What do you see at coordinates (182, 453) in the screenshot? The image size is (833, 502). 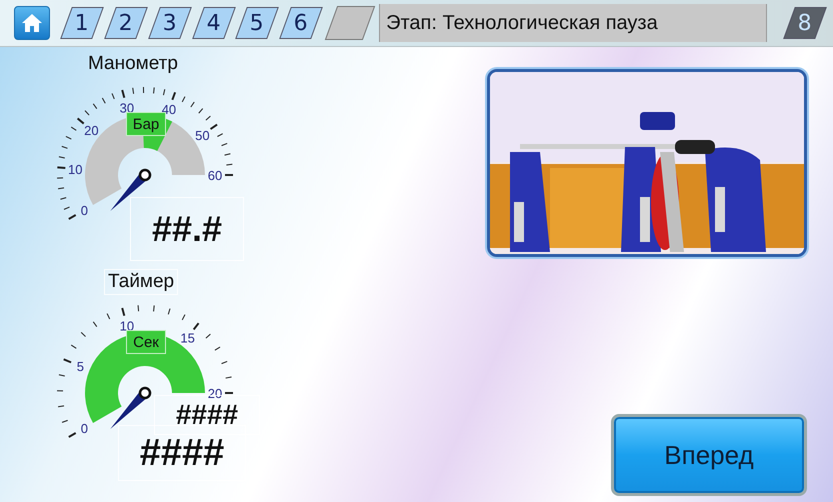 I see `value-readout: ####` at bounding box center [182, 453].